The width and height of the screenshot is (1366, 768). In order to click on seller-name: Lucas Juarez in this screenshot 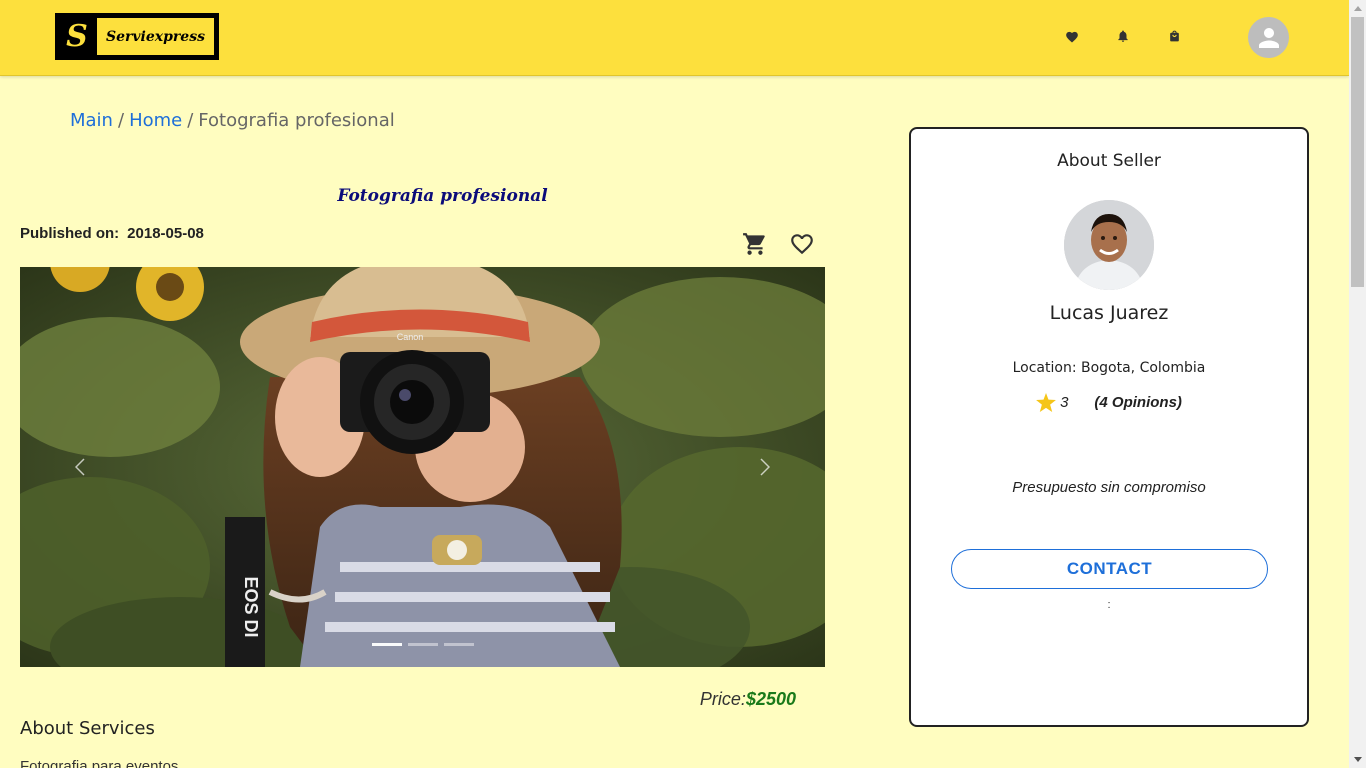, I will do `click(1109, 313)`.